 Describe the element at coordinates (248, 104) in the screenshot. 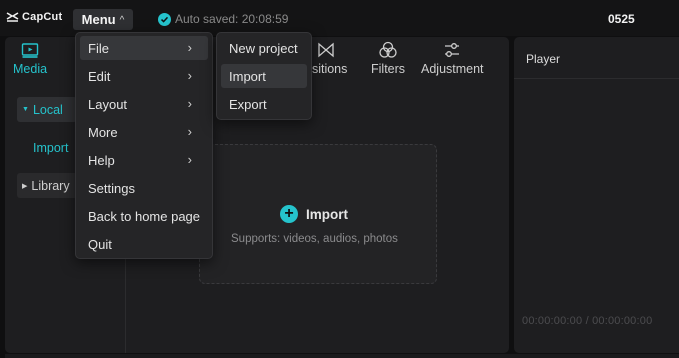

I see `submenu-item-export-label: Export` at that location.